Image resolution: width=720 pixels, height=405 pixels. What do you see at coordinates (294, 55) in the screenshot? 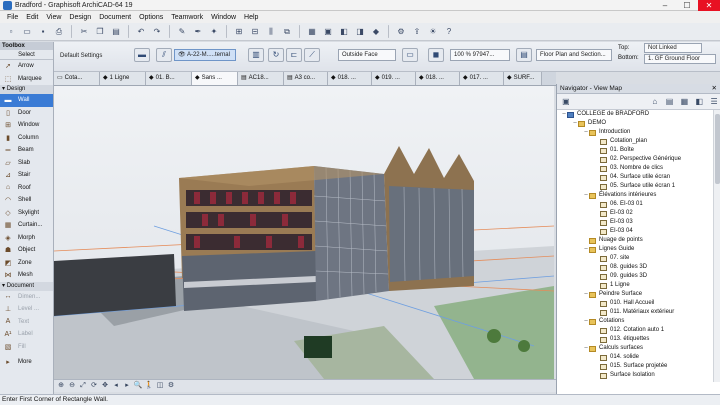
I see `thickness-icon: ⊏` at bounding box center [294, 55].